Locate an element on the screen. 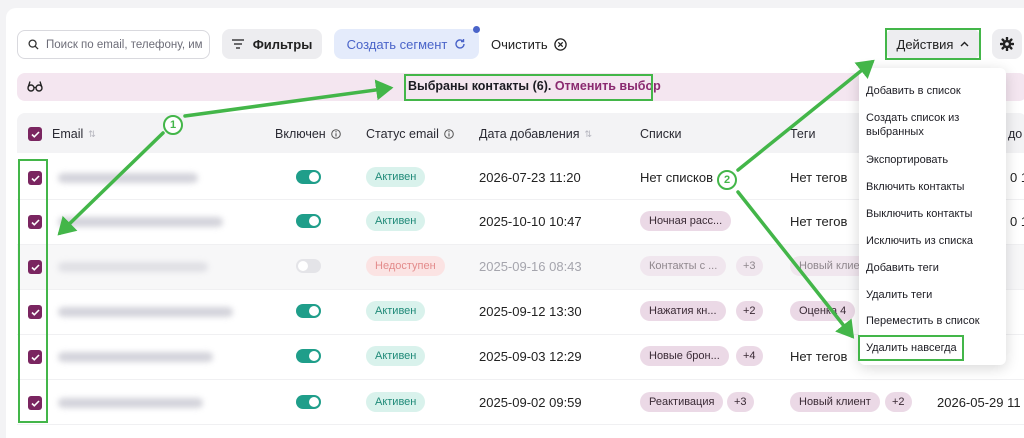 The image size is (1024, 438). settings-button is located at coordinates (1007, 44).